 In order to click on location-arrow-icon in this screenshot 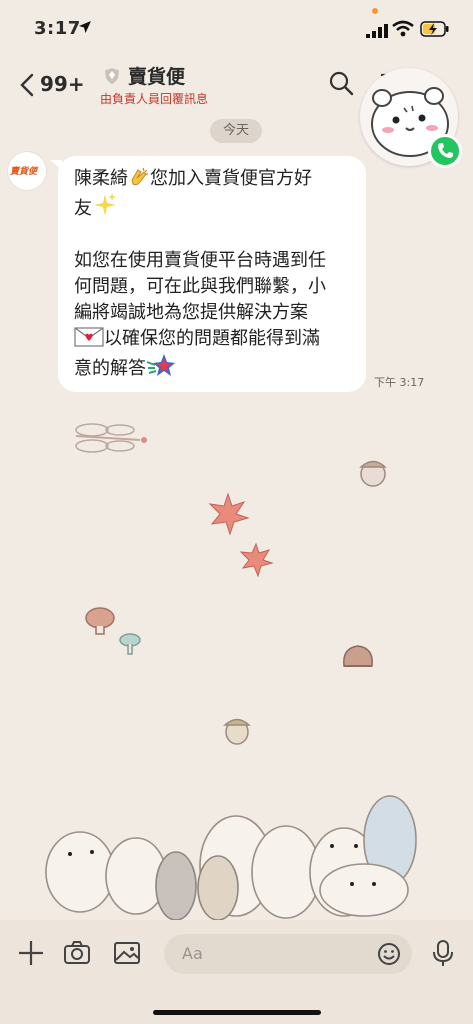, I will do `click(85, 27)`.